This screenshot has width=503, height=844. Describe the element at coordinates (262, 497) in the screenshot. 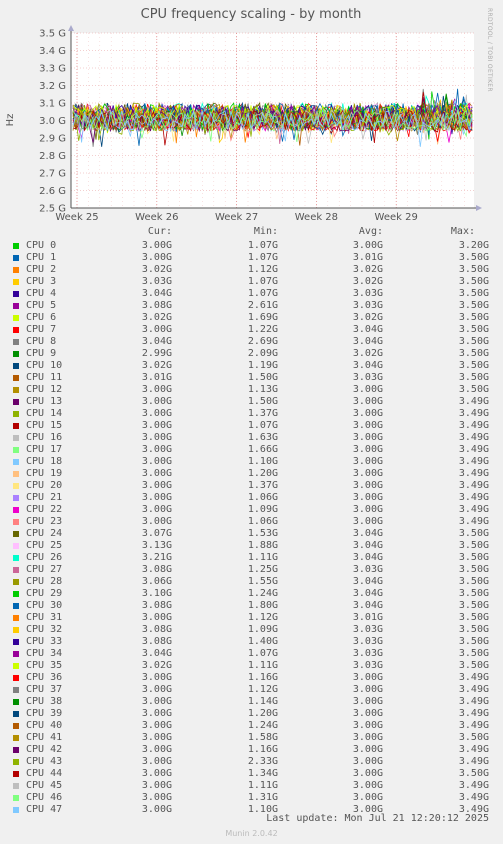

I see `legend-min-value: 1.06G` at that location.